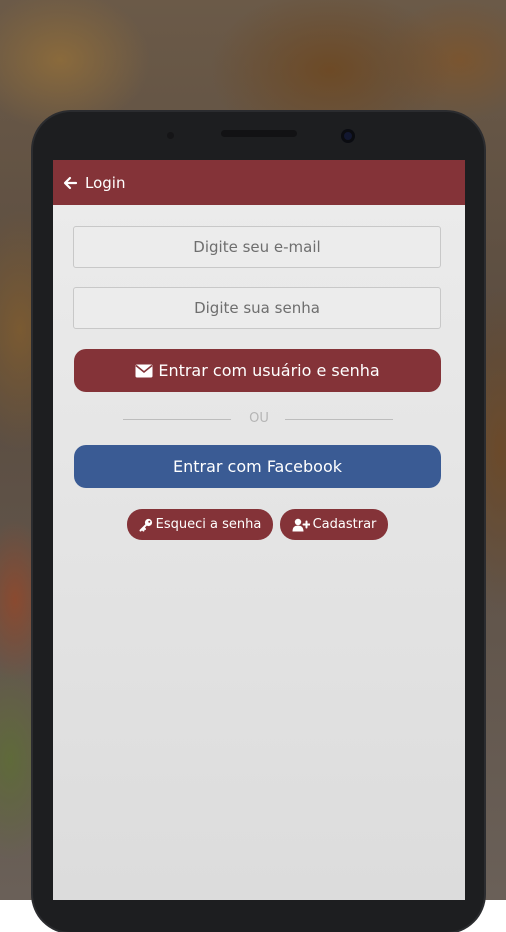 Image resolution: width=506 pixels, height=932 pixels. I want to click on facebook-button-label: Entrar com Facebook, so click(257, 466).